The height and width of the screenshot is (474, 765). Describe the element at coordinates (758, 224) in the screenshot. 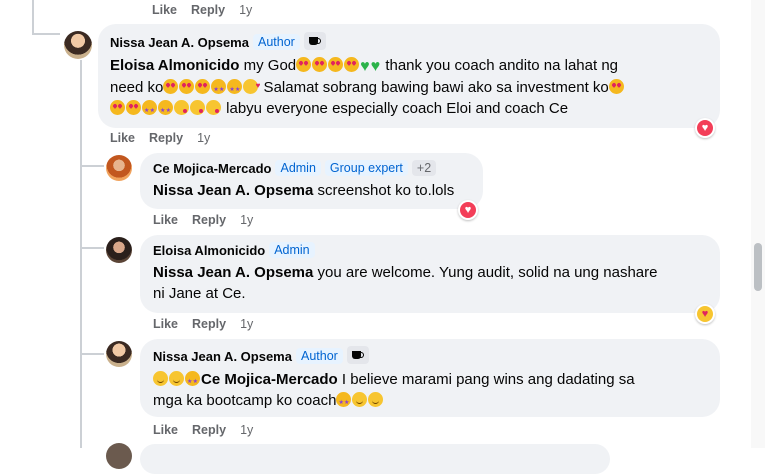

I see `scrollbar` at that location.